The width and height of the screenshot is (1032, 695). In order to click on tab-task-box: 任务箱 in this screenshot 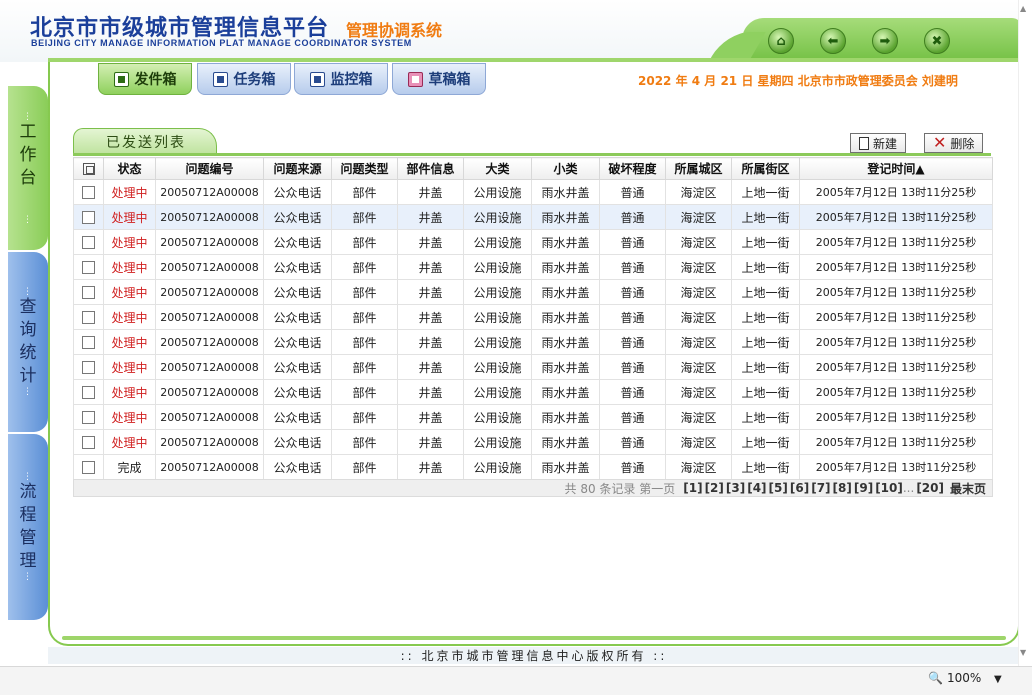, I will do `click(244, 79)`.